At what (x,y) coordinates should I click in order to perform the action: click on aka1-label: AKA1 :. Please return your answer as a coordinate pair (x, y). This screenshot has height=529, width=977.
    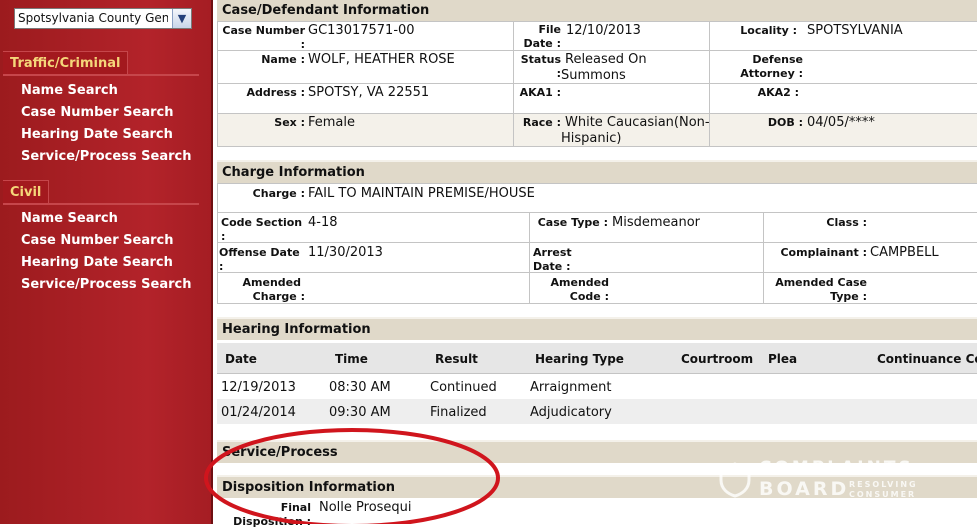
    Looking at the image, I should click on (540, 92).